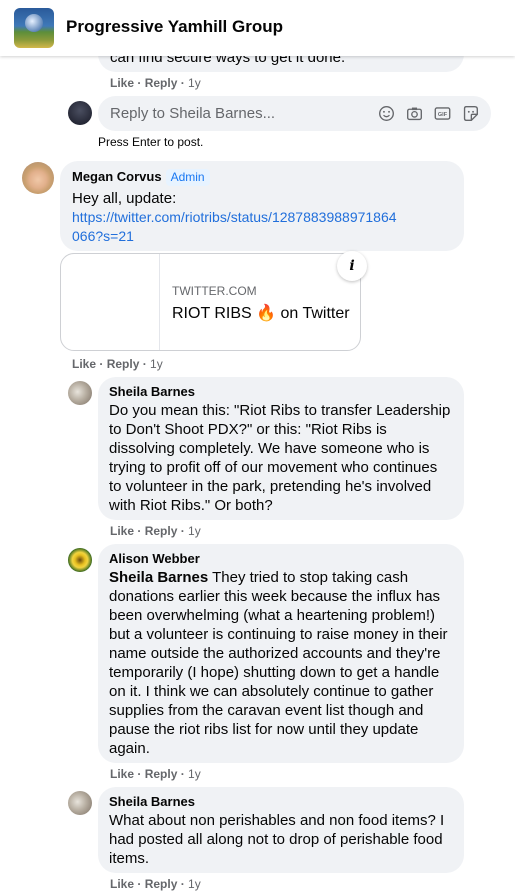 The image size is (515, 891). Describe the element at coordinates (386, 113) in the screenshot. I see `emoji-icon` at that location.